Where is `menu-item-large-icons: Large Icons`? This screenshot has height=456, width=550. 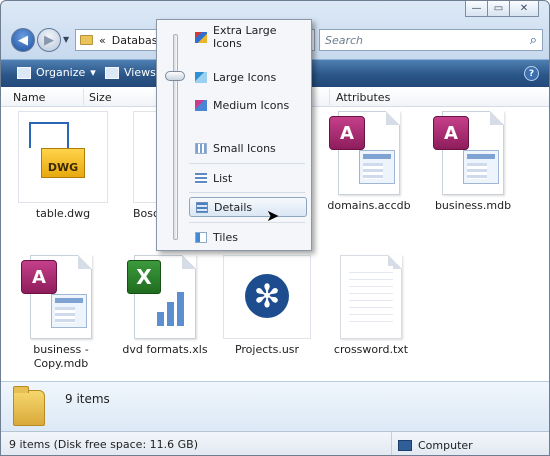 menu-item-large-icons: Large Icons is located at coordinates (248, 77).